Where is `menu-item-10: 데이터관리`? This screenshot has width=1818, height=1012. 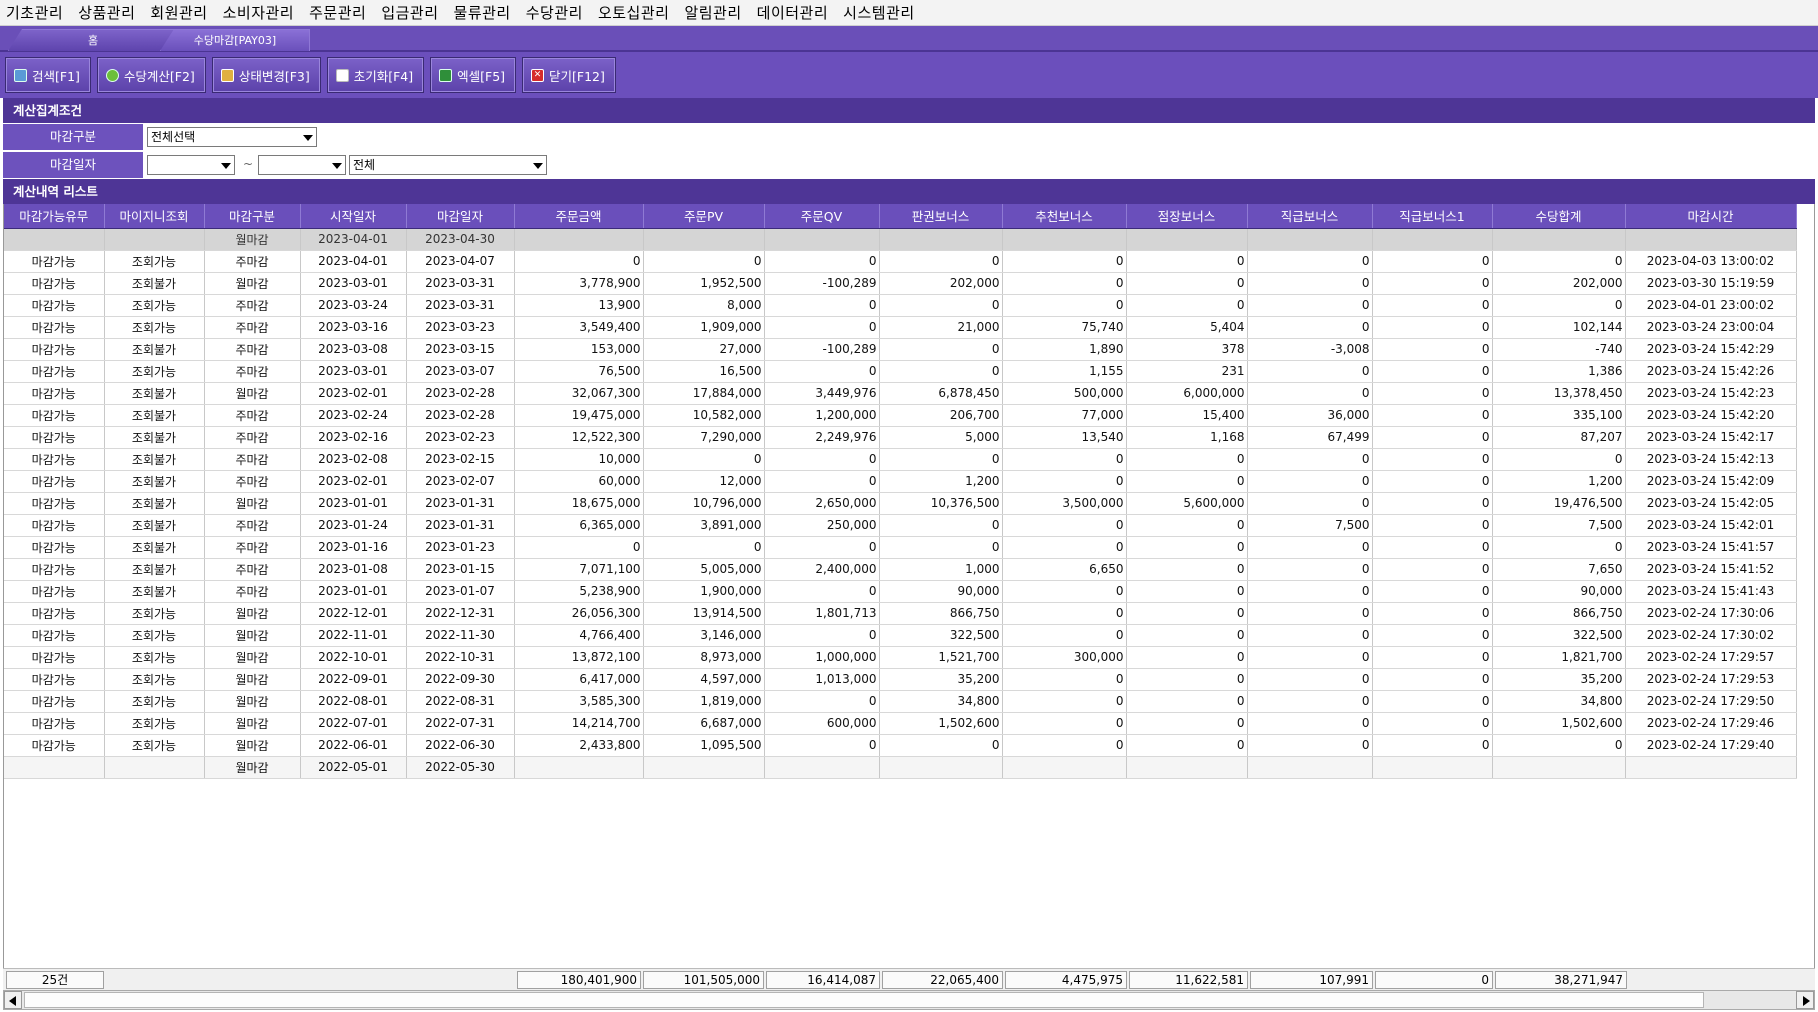 menu-item-10: 데이터관리 is located at coordinates (794, 13).